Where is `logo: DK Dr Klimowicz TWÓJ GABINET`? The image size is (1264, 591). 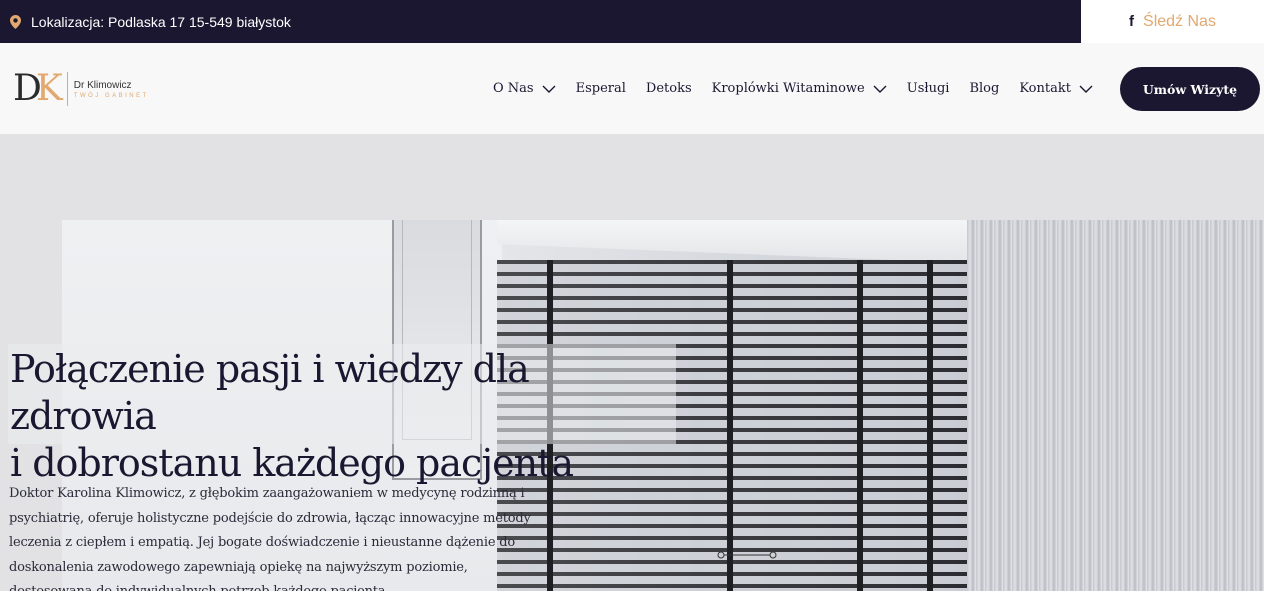 logo: DK Dr Klimowicz TWÓJ GABINET is located at coordinates (81, 89).